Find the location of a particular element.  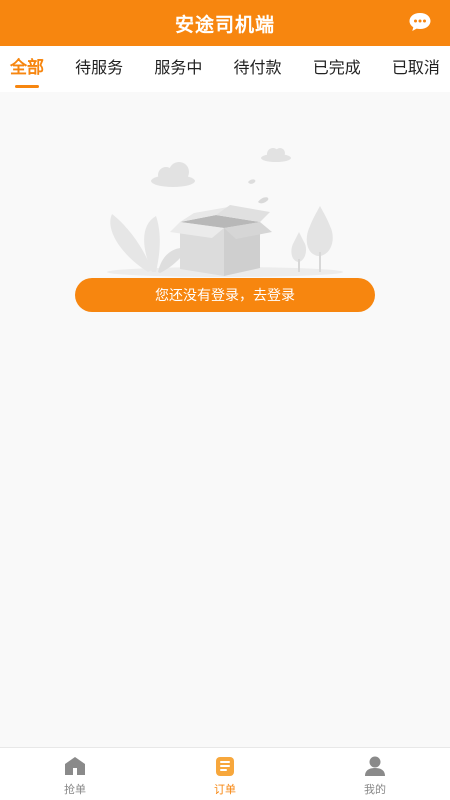

tab-label: 服务中 is located at coordinates (178, 67).